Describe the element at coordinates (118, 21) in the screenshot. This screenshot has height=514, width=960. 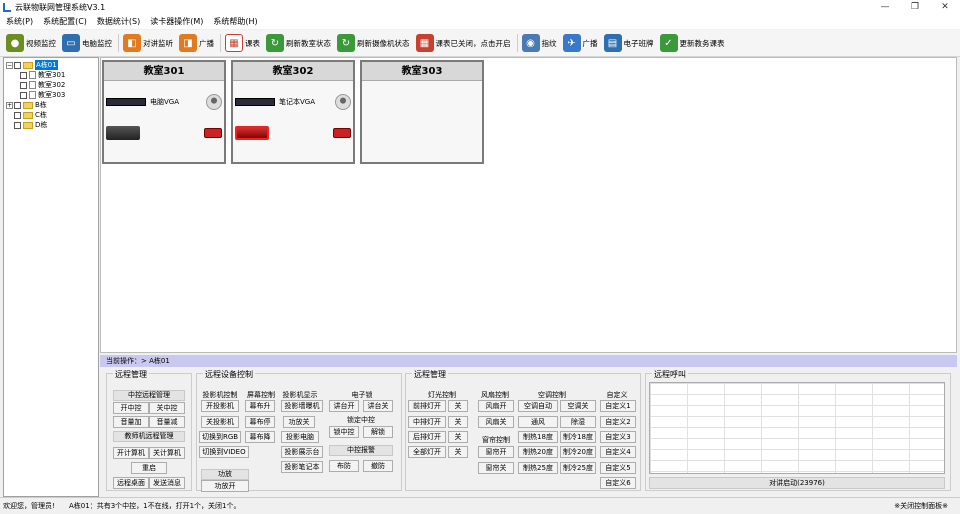
I see `menu-stats: 数据统计(S)` at that location.